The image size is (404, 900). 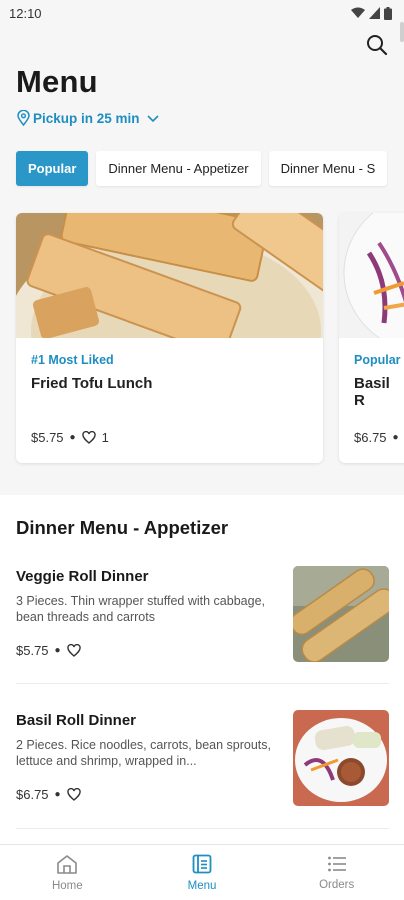 I want to click on card-title: Basil R, so click(x=372, y=392).